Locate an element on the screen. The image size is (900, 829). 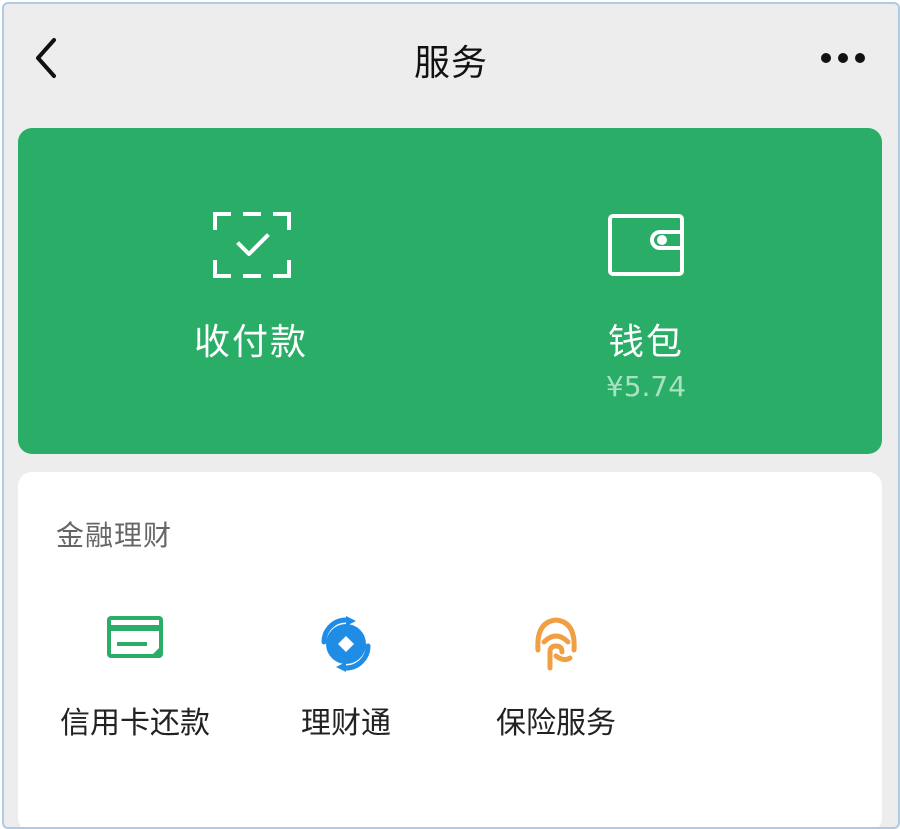
licaitong-icon is located at coordinates (346, 644).